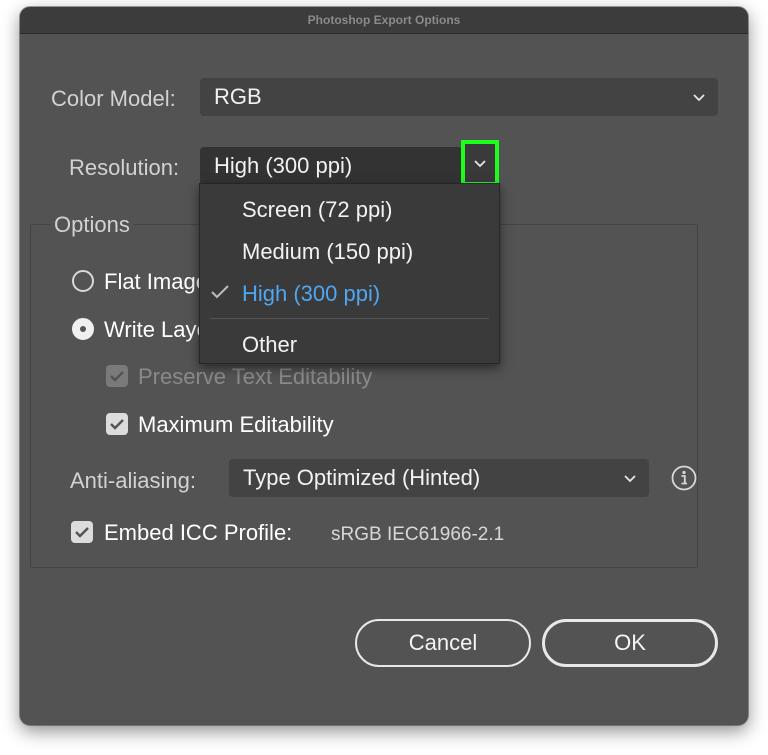 The image size is (768, 755). What do you see at coordinates (317, 210) in the screenshot?
I see `menu-item-screen: Screen (72 ppi)` at bounding box center [317, 210].